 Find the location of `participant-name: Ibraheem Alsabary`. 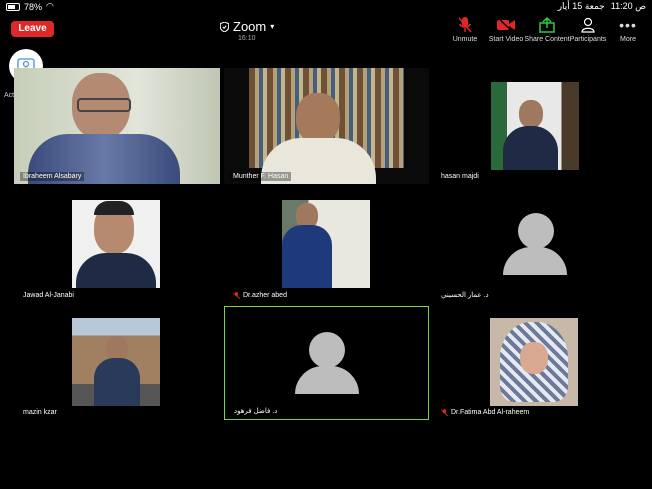

participant-name: Ibraheem Alsabary is located at coordinates (52, 176).